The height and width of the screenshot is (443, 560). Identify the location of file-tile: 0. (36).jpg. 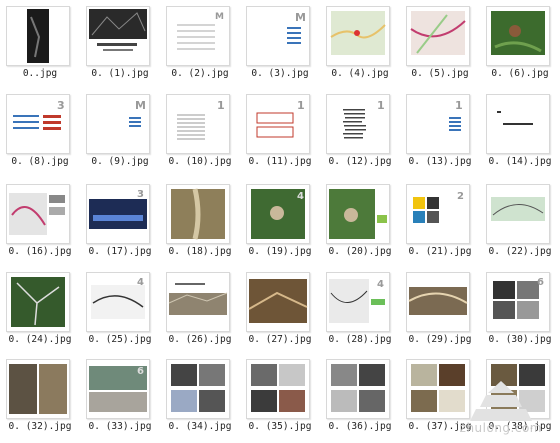
(360, 399).